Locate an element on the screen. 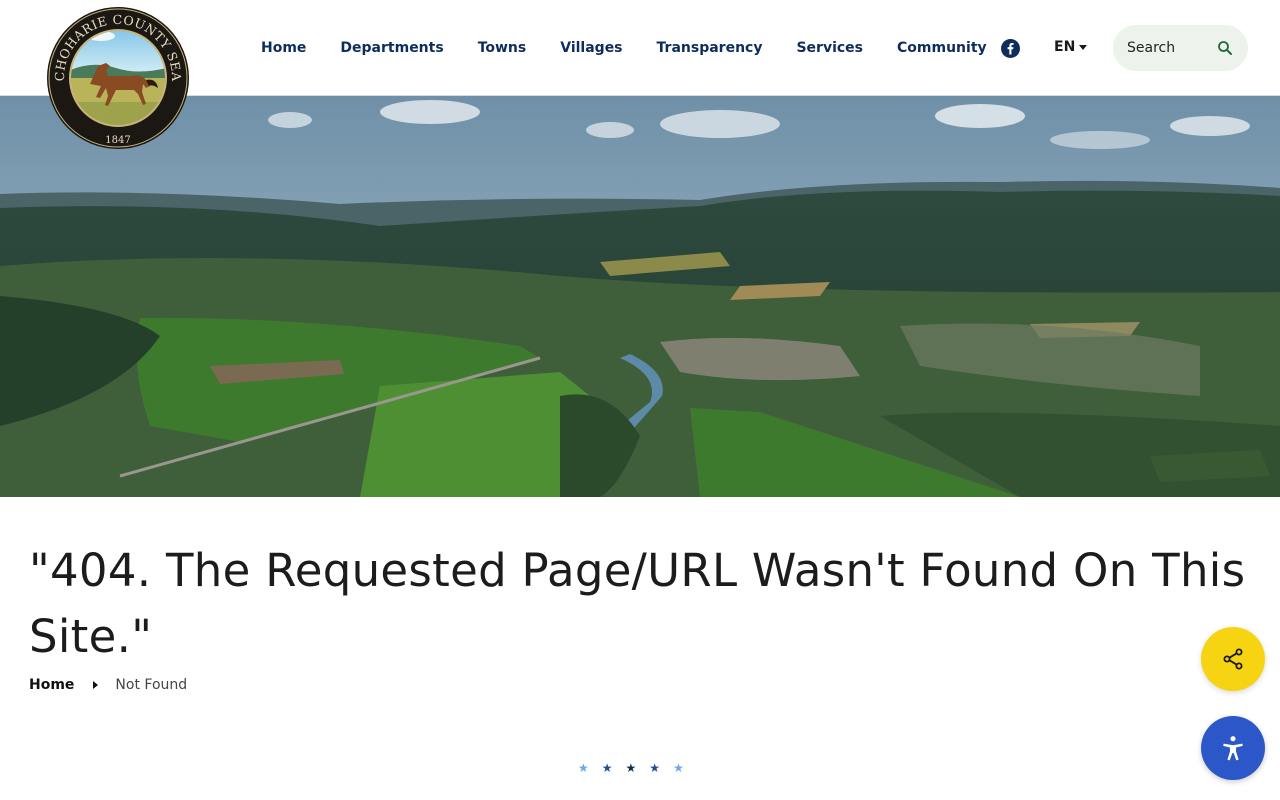  search-label: Search is located at coordinates (1151, 48).